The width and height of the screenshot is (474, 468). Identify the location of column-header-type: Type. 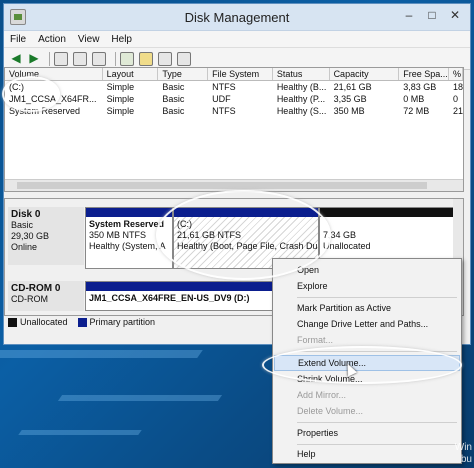
(183, 74).